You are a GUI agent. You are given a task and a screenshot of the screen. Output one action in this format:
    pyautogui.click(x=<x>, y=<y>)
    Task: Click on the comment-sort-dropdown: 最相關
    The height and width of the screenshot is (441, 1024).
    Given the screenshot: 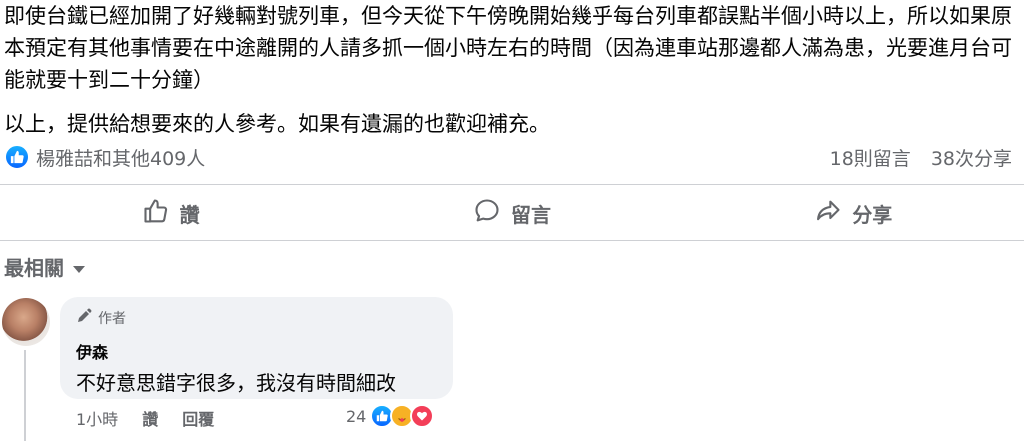 What is the action you would take?
    pyautogui.click(x=45, y=266)
    